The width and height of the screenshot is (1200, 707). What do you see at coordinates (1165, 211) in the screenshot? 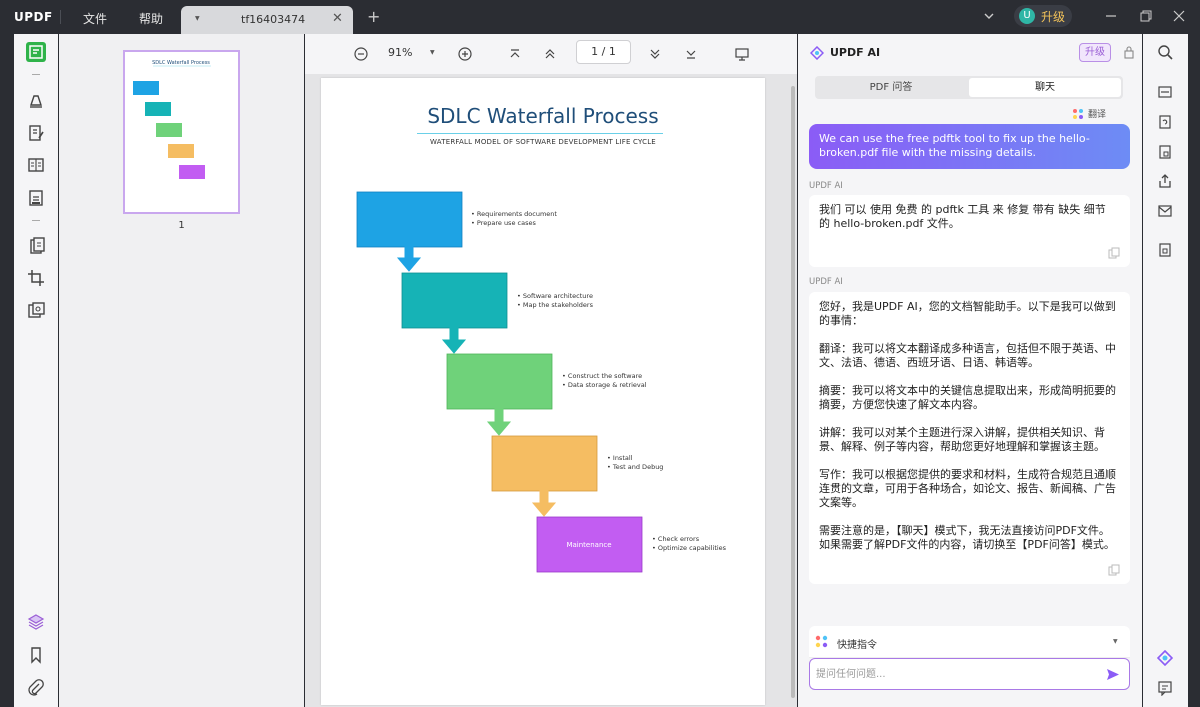
I see `email-icon` at bounding box center [1165, 211].